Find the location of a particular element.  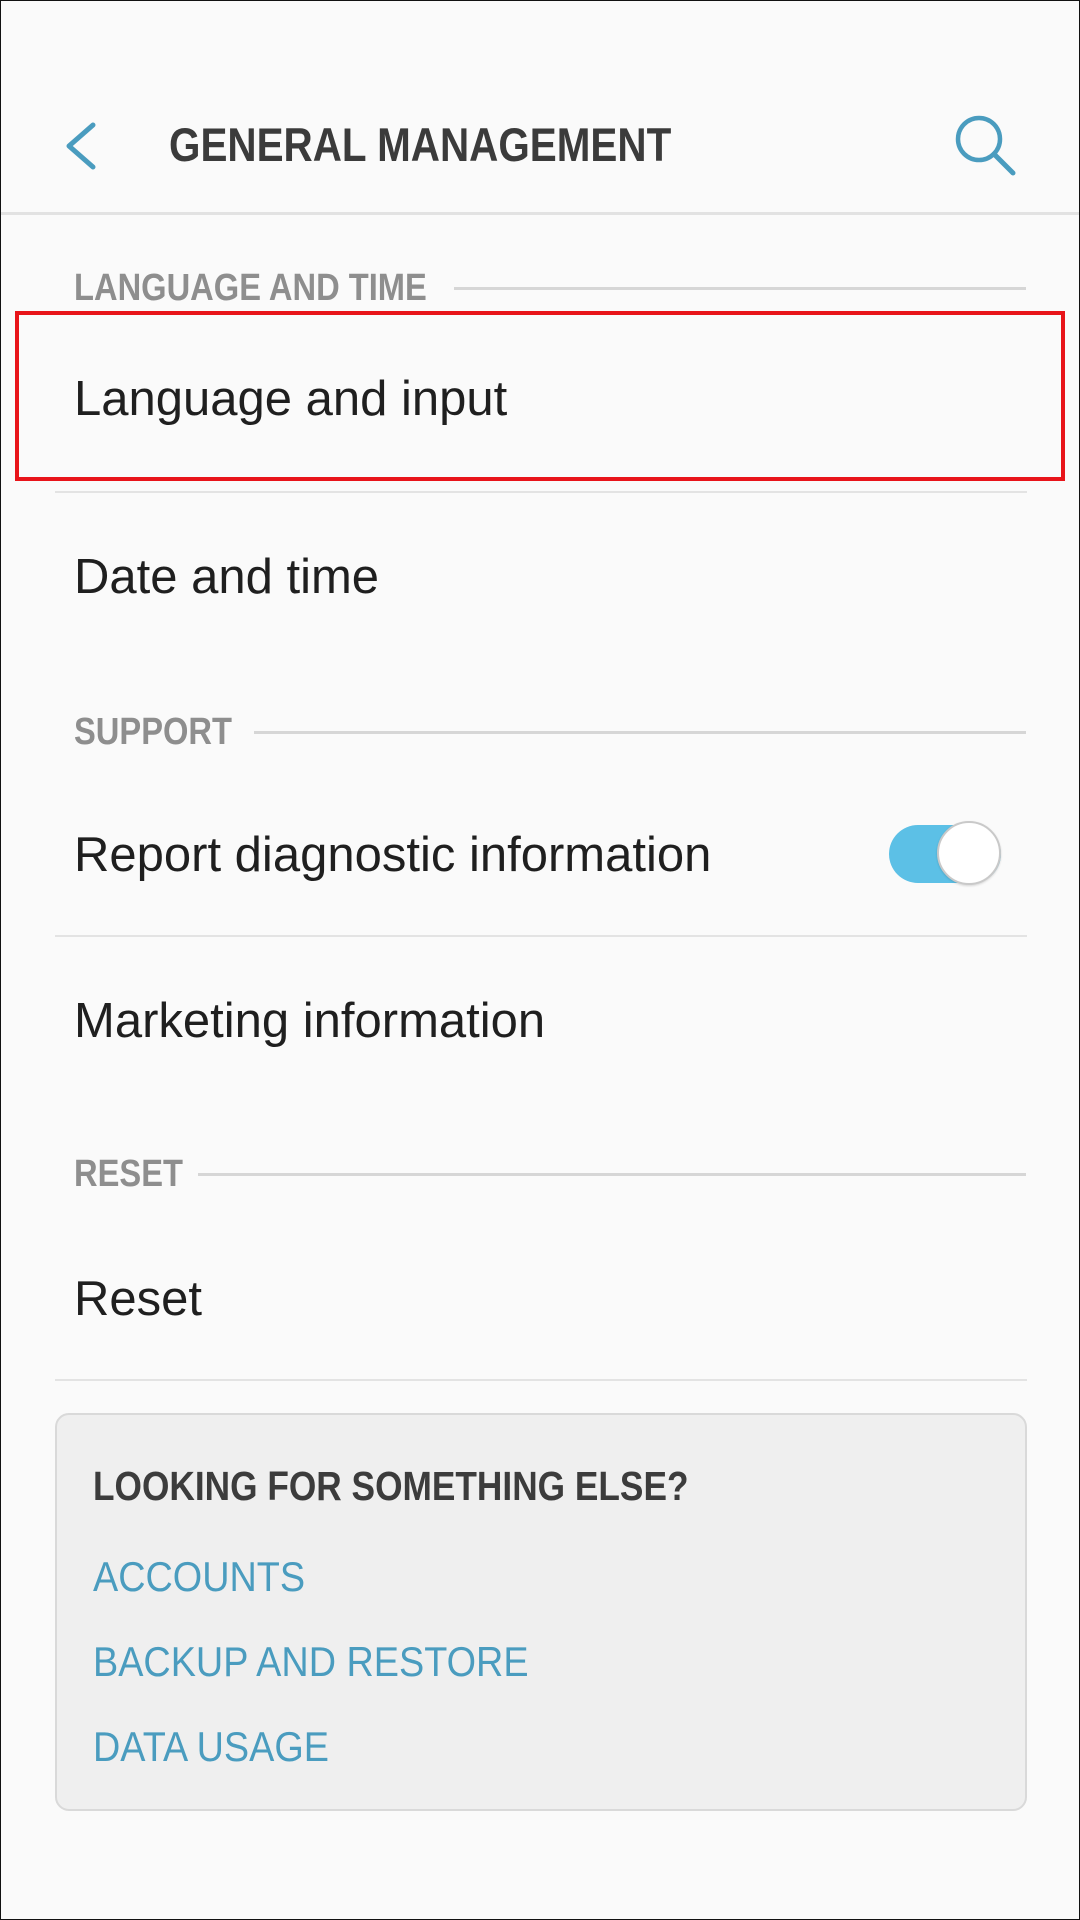

report-diagnostic-toggle is located at coordinates (945, 853).